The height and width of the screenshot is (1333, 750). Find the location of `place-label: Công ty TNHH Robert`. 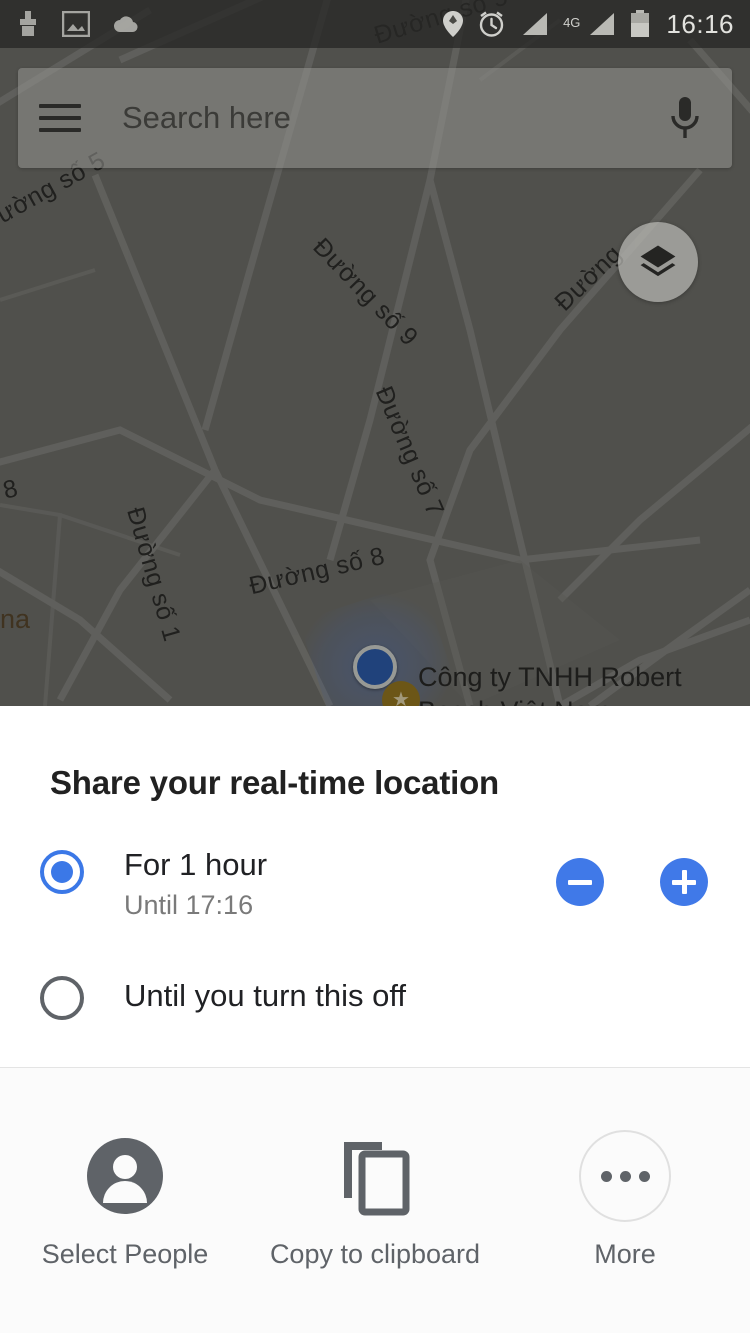

place-label: Công ty TNHH Robert is located at coordinates (550, 677).